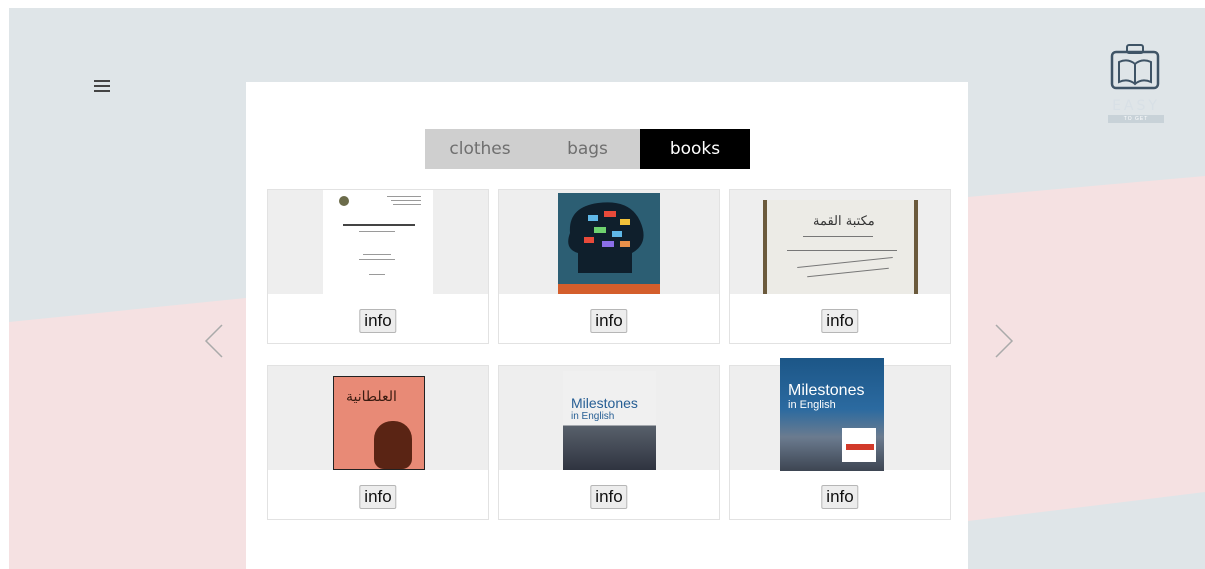 This screenshot has width=1205, height=569. What do you see at coordinates (1136, 119) in the screenshot?
I see `logo-subtext: TO GET` at bounding box center [1136, 119].